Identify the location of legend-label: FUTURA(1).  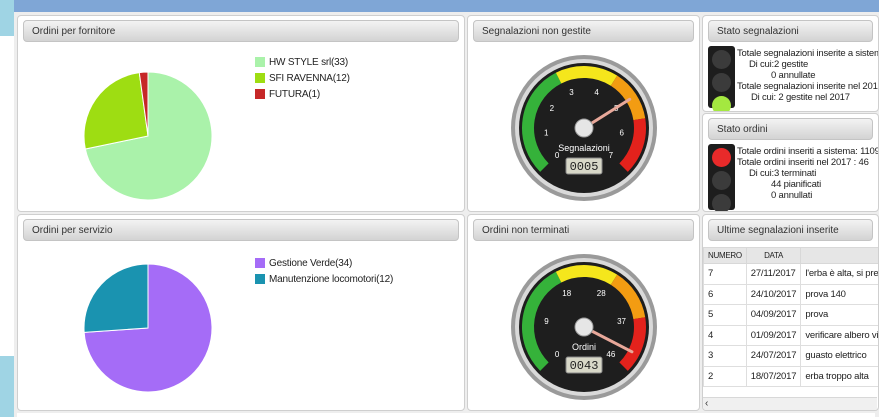
(294, 94).